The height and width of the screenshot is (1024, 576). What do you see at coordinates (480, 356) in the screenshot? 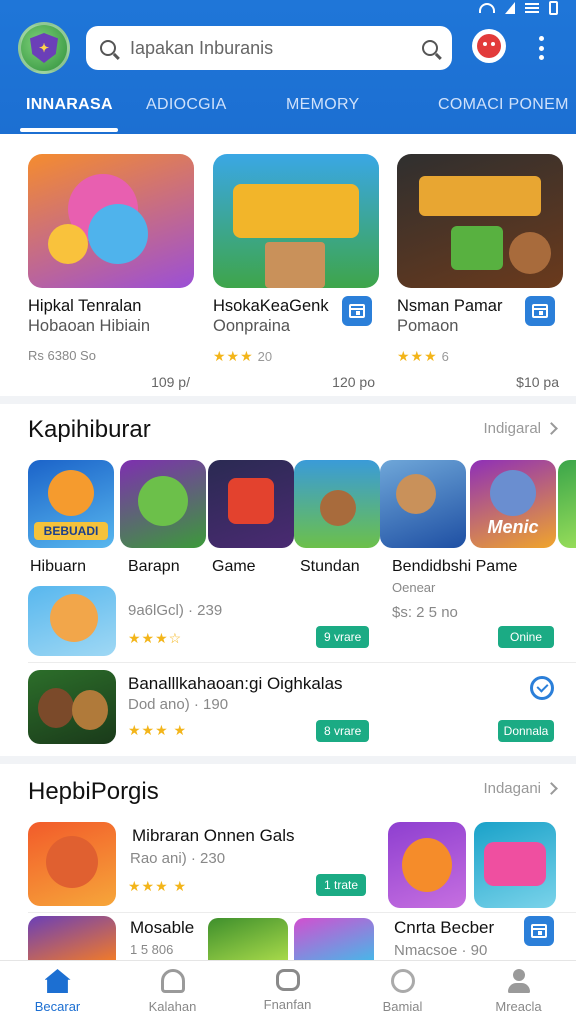
I see `featured-rating: ★★★ 6` at bounding box center [480, 356].